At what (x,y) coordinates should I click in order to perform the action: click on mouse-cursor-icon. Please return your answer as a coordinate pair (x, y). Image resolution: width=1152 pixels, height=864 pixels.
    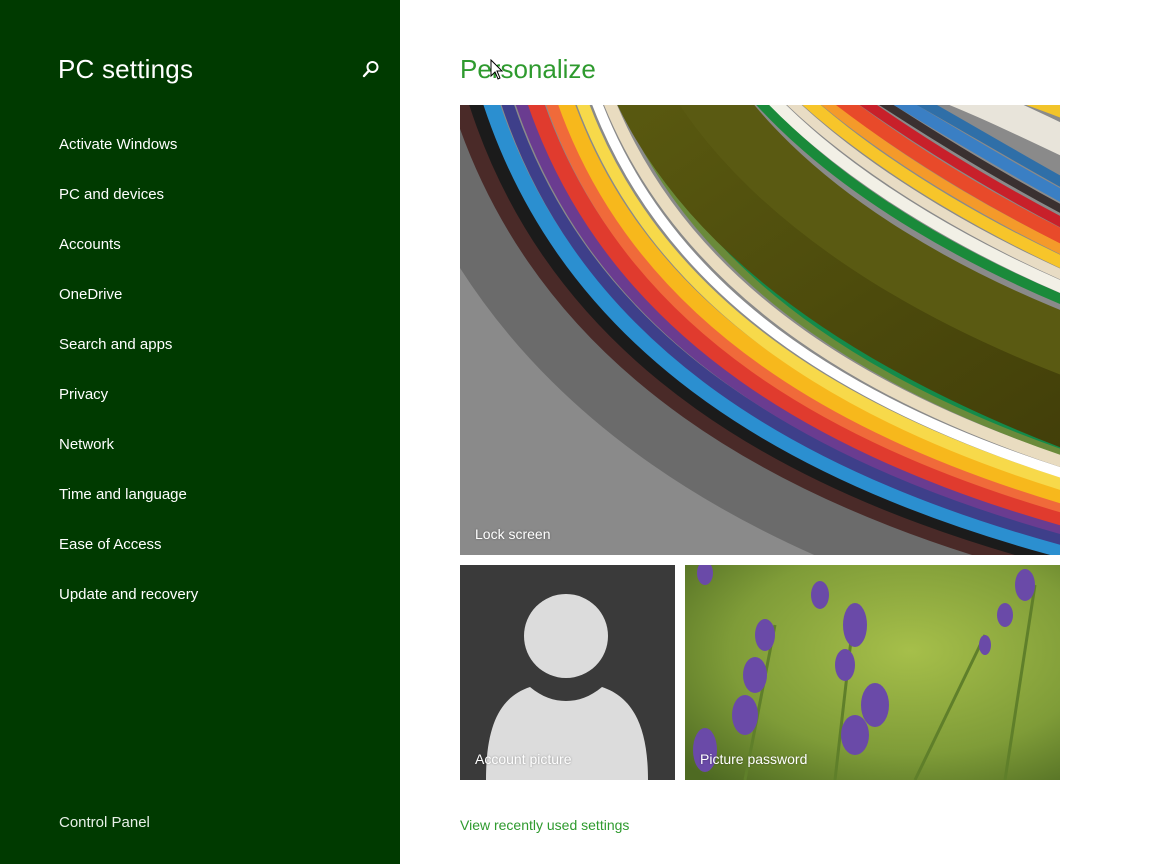
    Looking at the image, I should click on (497, 69).